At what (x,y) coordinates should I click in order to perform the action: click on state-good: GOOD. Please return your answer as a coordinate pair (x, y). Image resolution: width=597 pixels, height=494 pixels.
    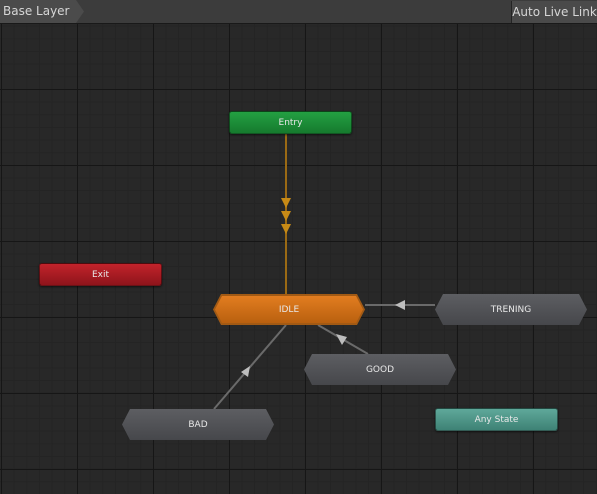
    Looking at the image, I should click on (380, 369).